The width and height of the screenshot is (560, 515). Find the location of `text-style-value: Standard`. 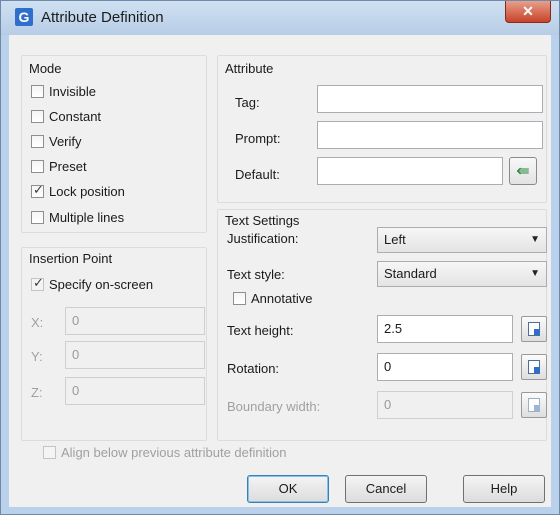

text-style-value: Standard is located at coordinates (410, 273).